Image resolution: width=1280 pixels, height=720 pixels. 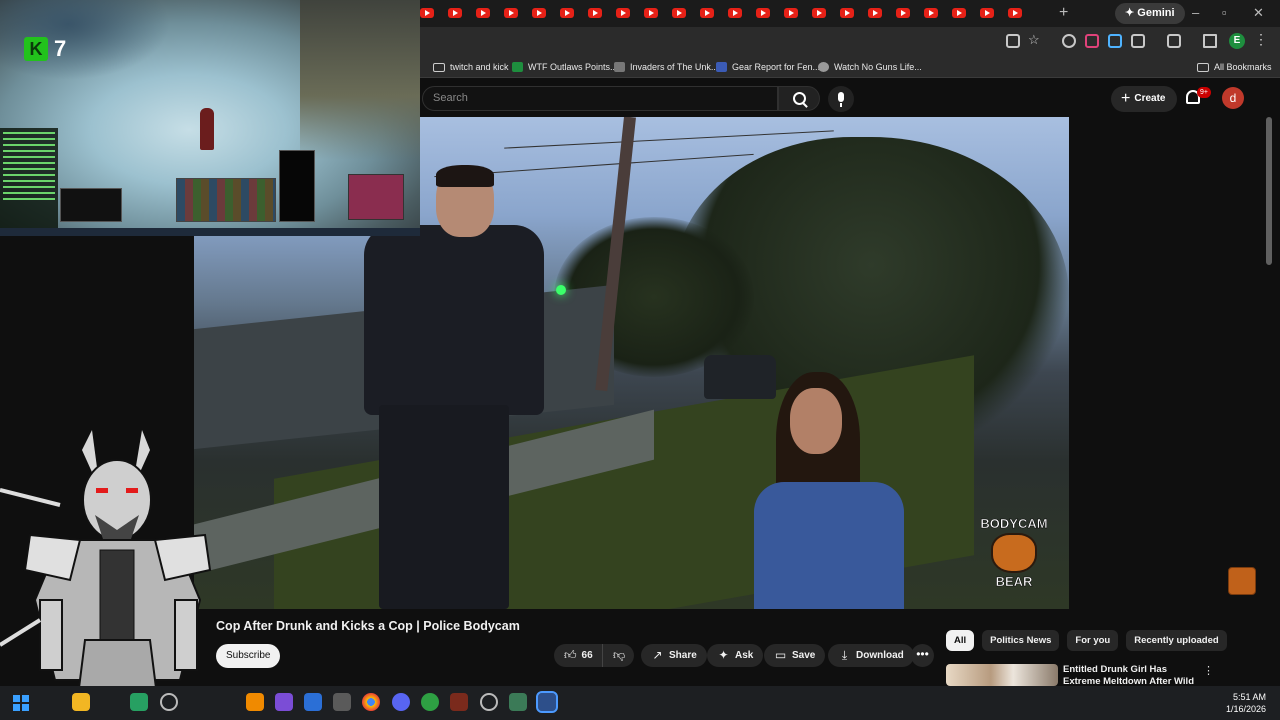 I want to click on taskbar-clock: 5:51 AM 1/16/2026, so click(x=1242, y=703).